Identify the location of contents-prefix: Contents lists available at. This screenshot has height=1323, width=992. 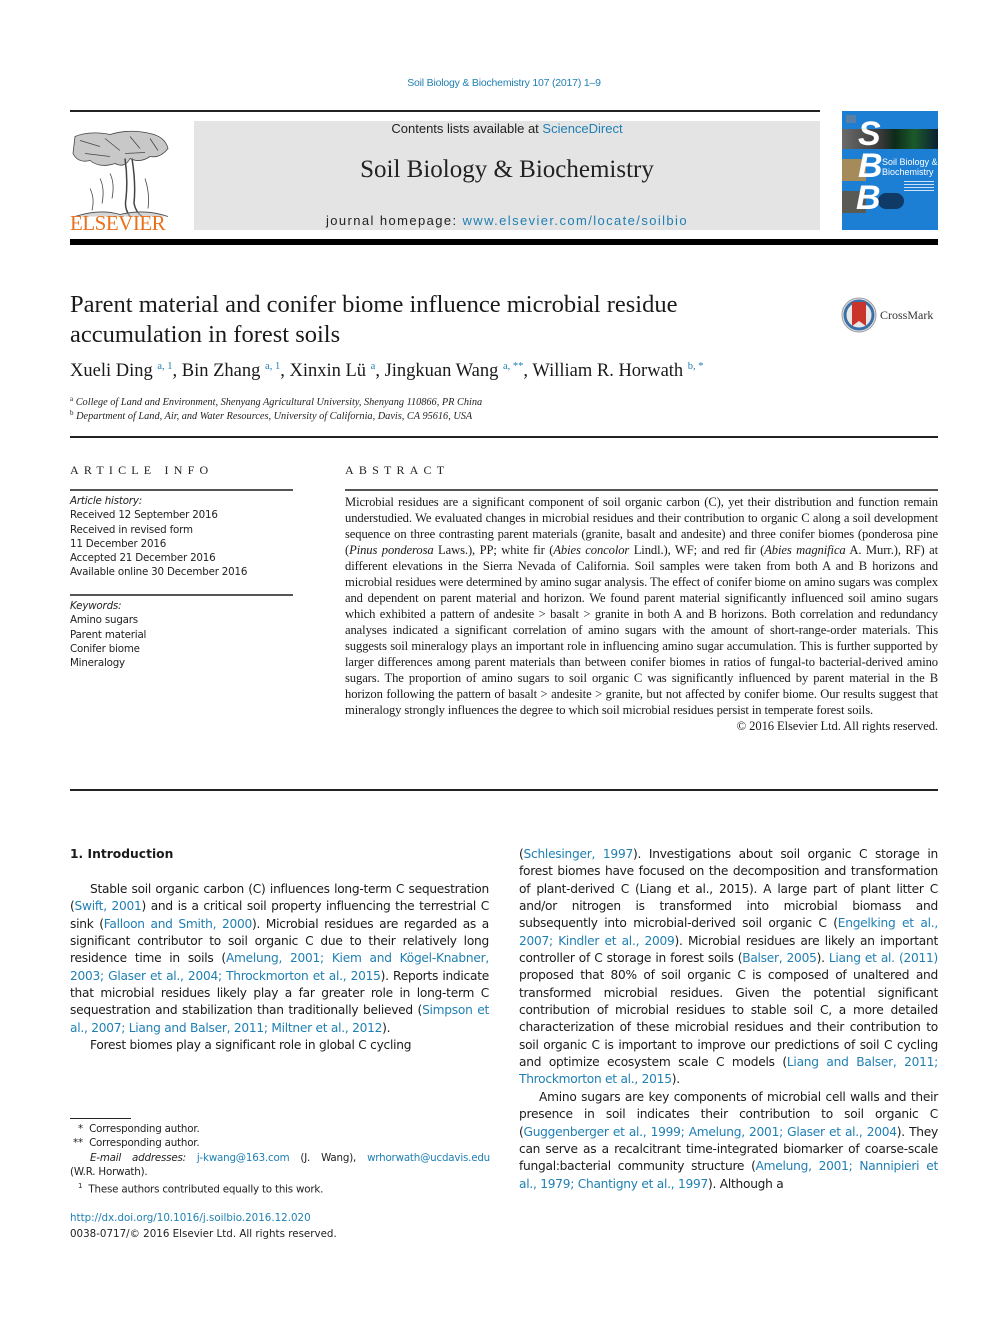
(467, 128).